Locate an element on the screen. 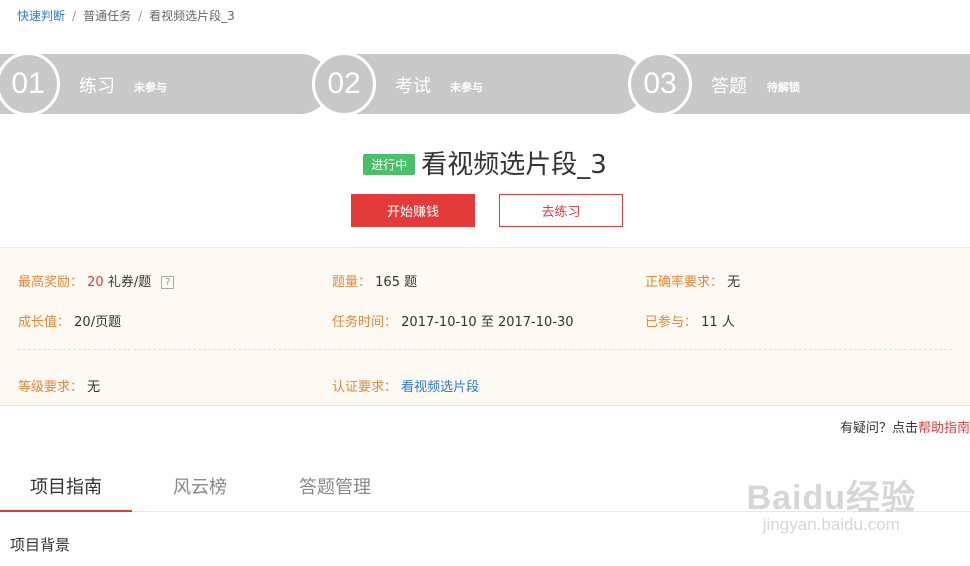  info-unit: 礼券/题 is located at coordinates (129, 282).